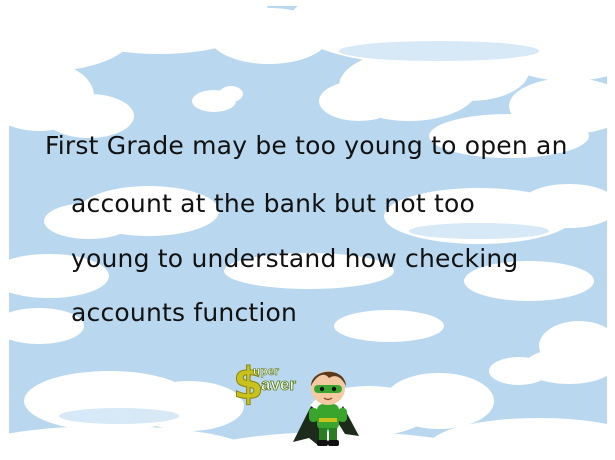 The image size is (615, 460). What do you see at coordinates (326, 408) in the screenshot?
I see `superhero-kid-icon` at bounding box center [326, 408].